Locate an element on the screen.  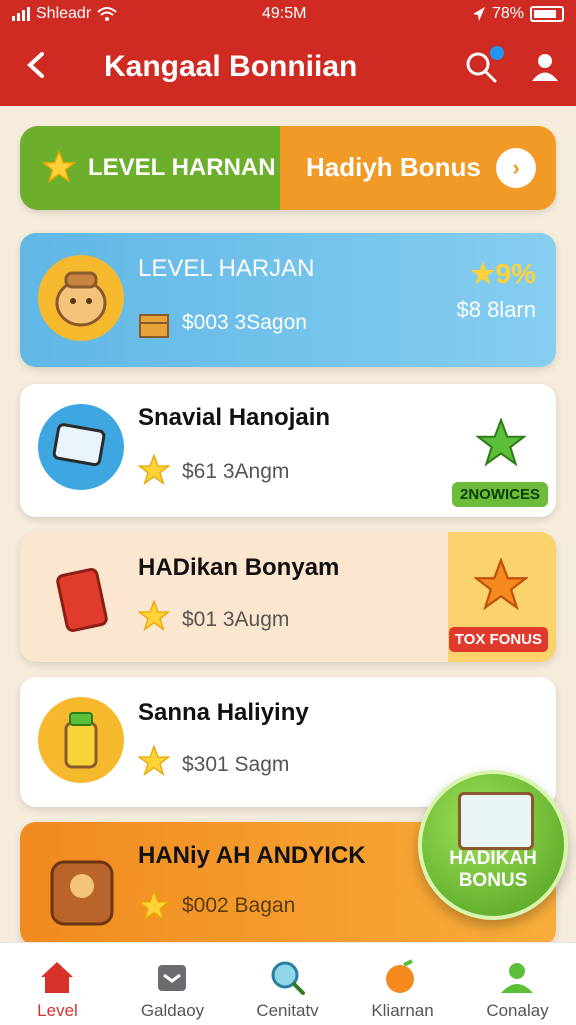
signal-icon is located at coordinates (21, 14).